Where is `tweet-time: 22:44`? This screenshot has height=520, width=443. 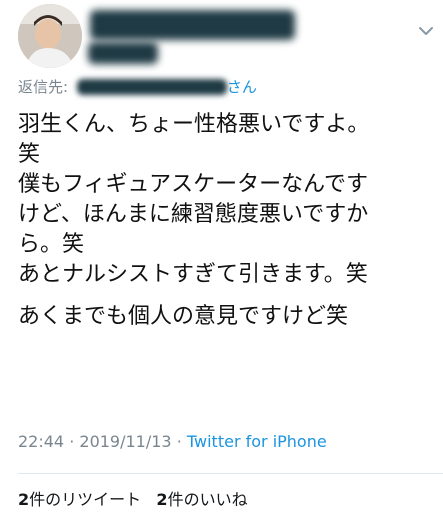
tweet-time: 22:44 is located at coordinates (41, 441).